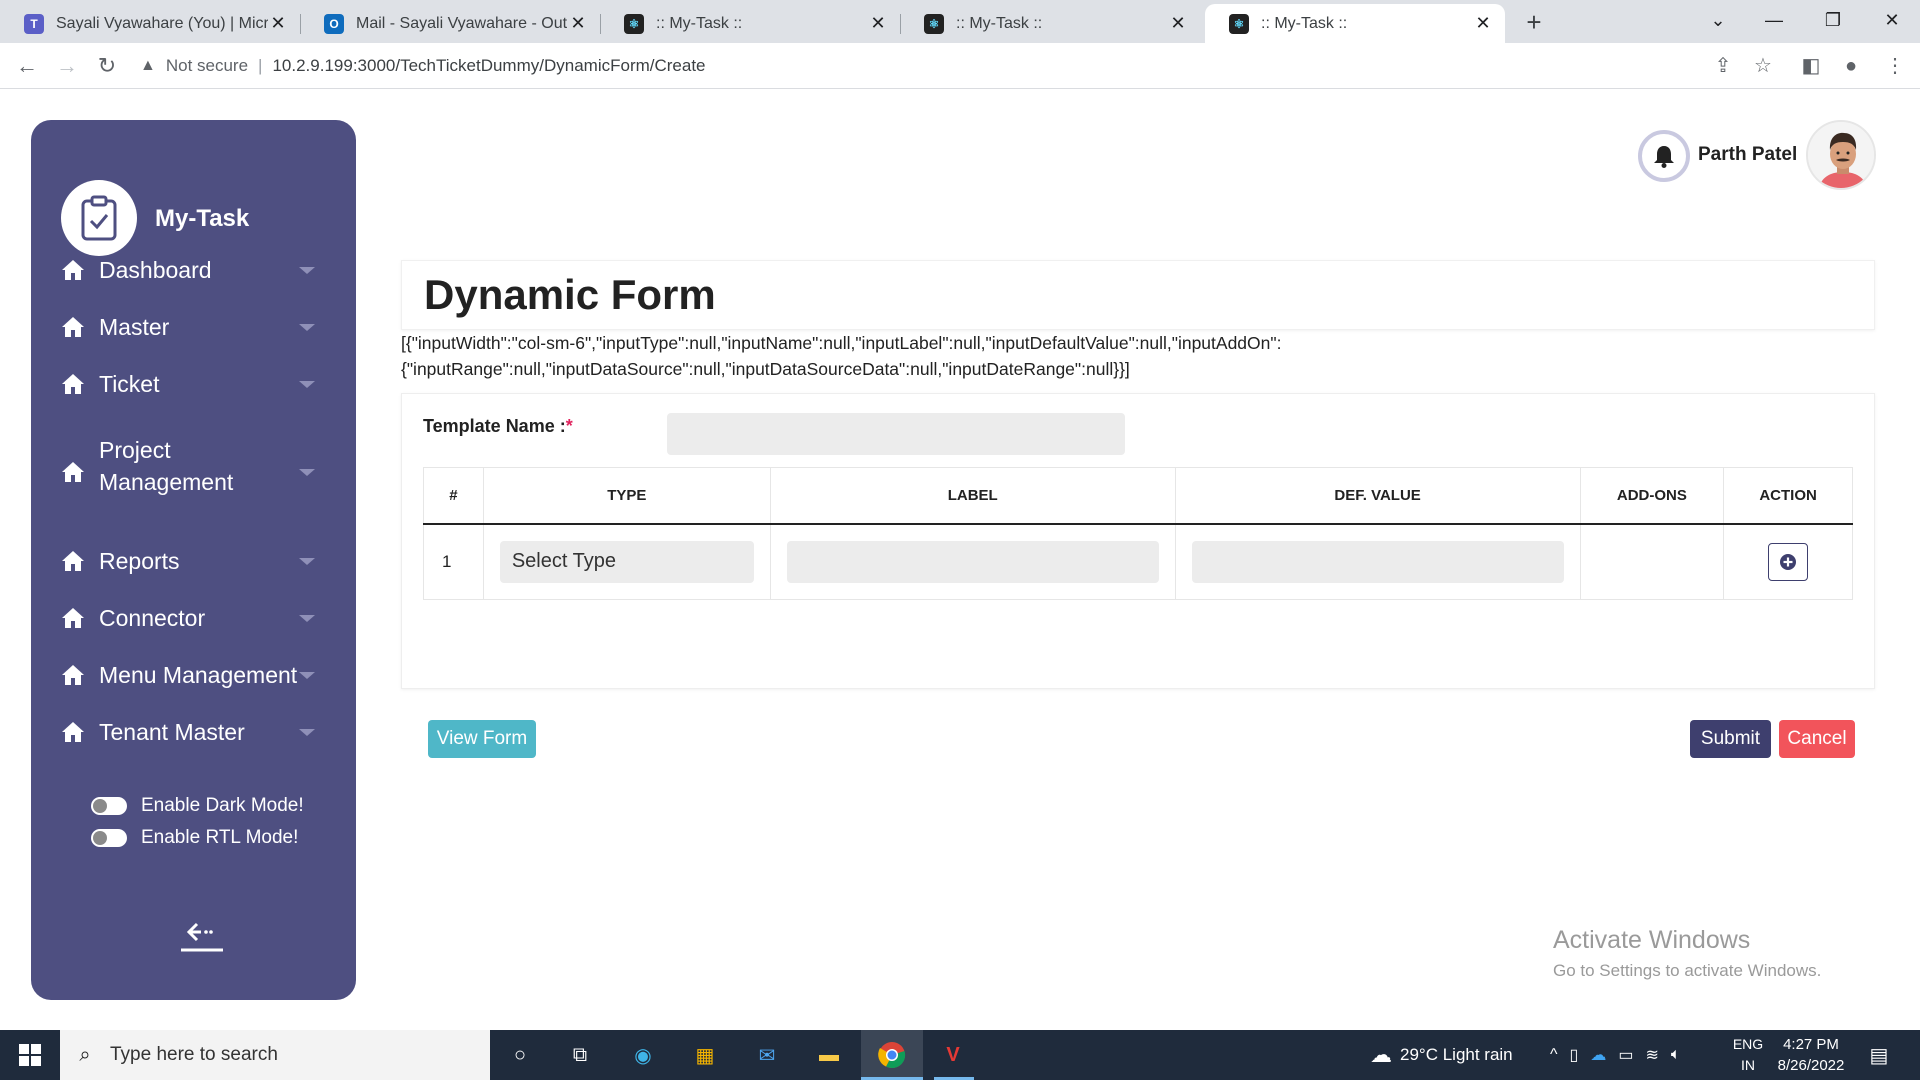 The image size is (1920, 1080). Describe the element at coordinates (643, 1055) in the screenshot. I see `edge-icon: ◉` at that location.